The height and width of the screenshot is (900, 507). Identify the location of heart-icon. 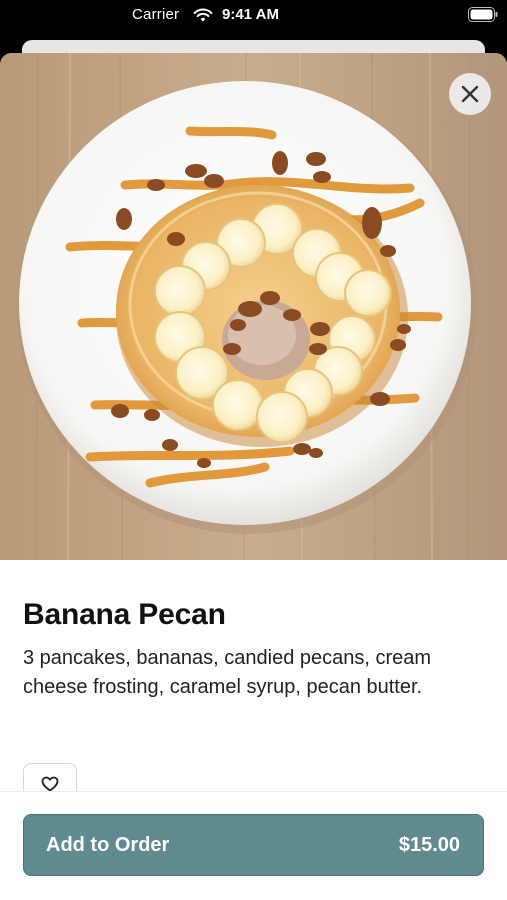
(50, 784).